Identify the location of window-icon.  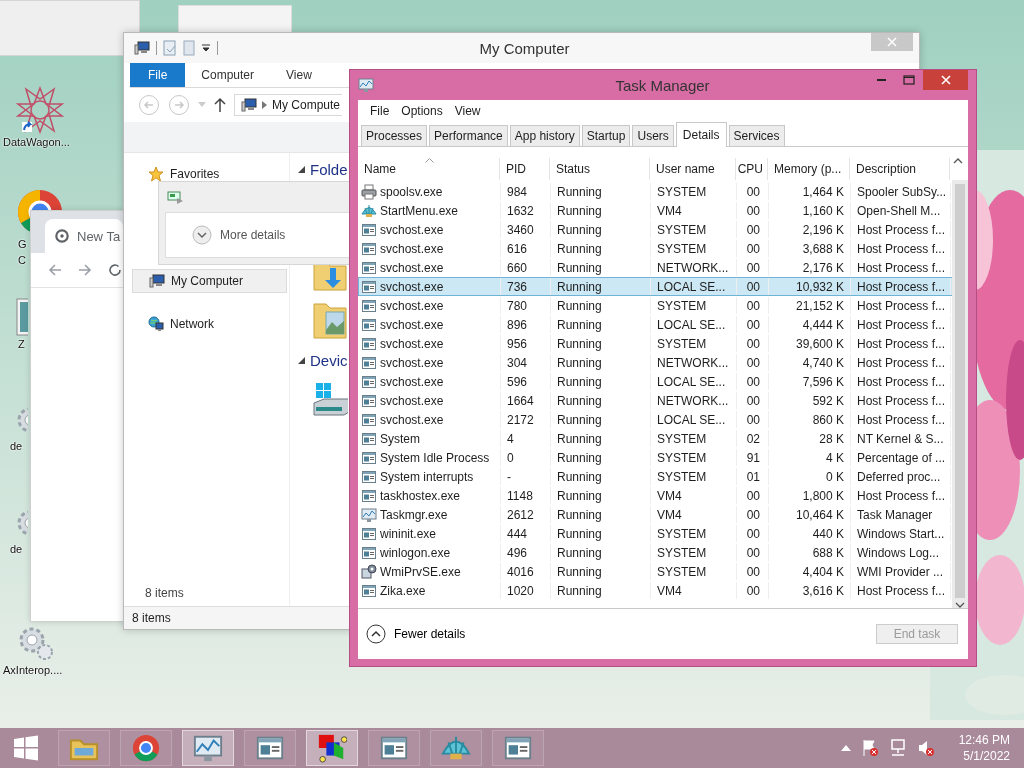
(369, 495).